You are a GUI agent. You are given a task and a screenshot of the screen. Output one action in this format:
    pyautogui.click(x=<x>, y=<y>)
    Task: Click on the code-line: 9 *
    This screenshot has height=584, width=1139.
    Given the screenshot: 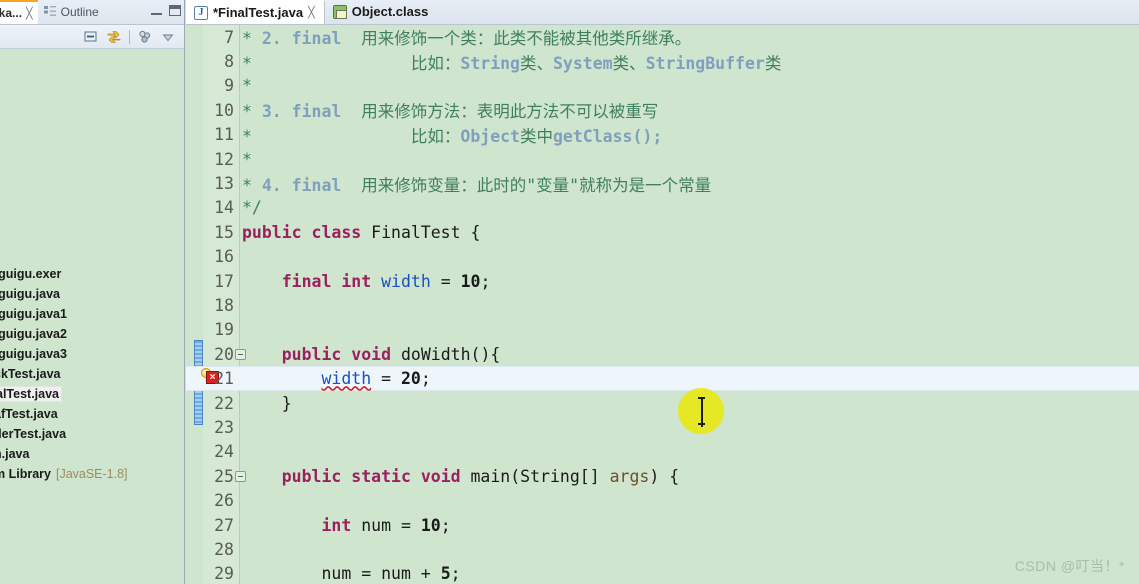 What is the action you would take?
    pyautogui.click(x=662, y=86)
    